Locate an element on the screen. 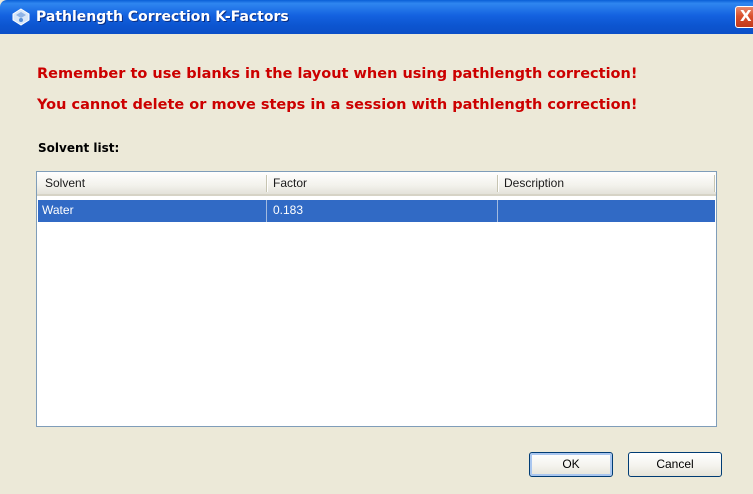 The height and width of the screenshot is (494, 753). close-button: X is located at coordinates (744, 17).